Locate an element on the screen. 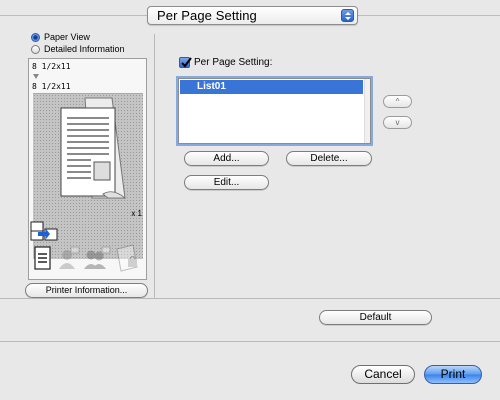 Image resolution: width=500 pixels, height=400 pixels. move-down-button: v is located at coordinates (397, 122).